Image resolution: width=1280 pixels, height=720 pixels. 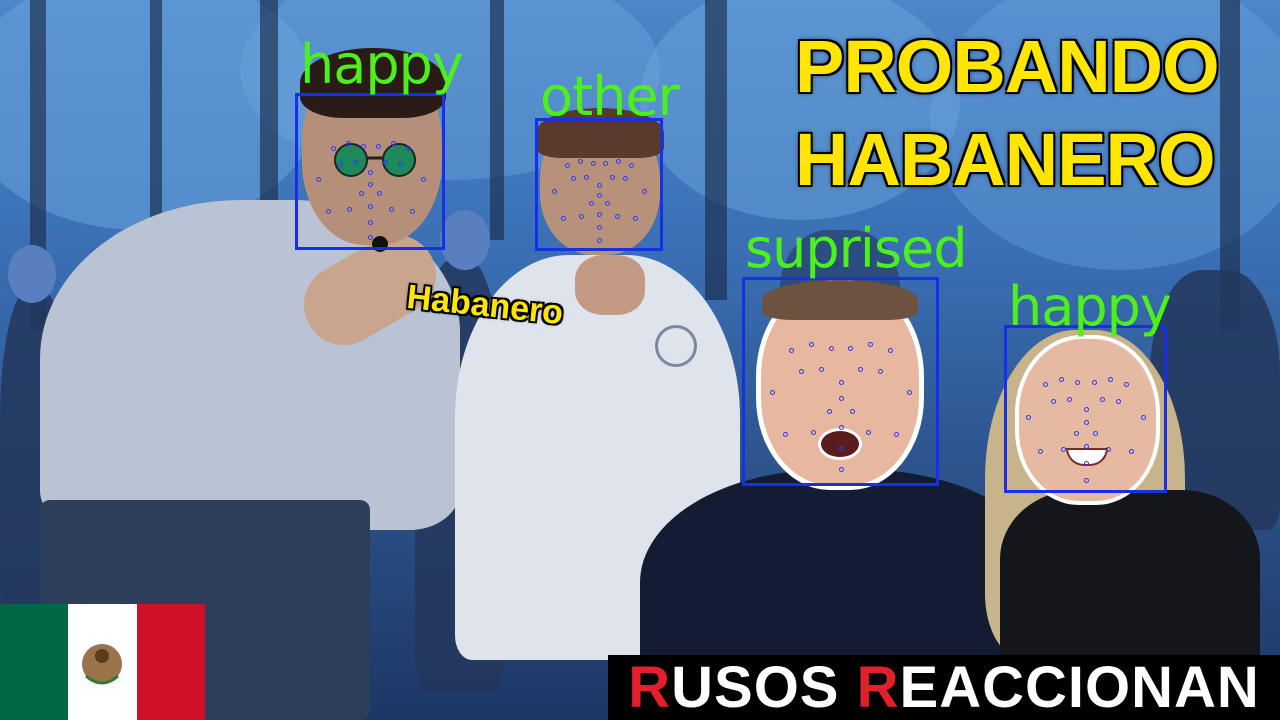 I want to click on emotion-label-4: happy, so click(x=1090, y=306).